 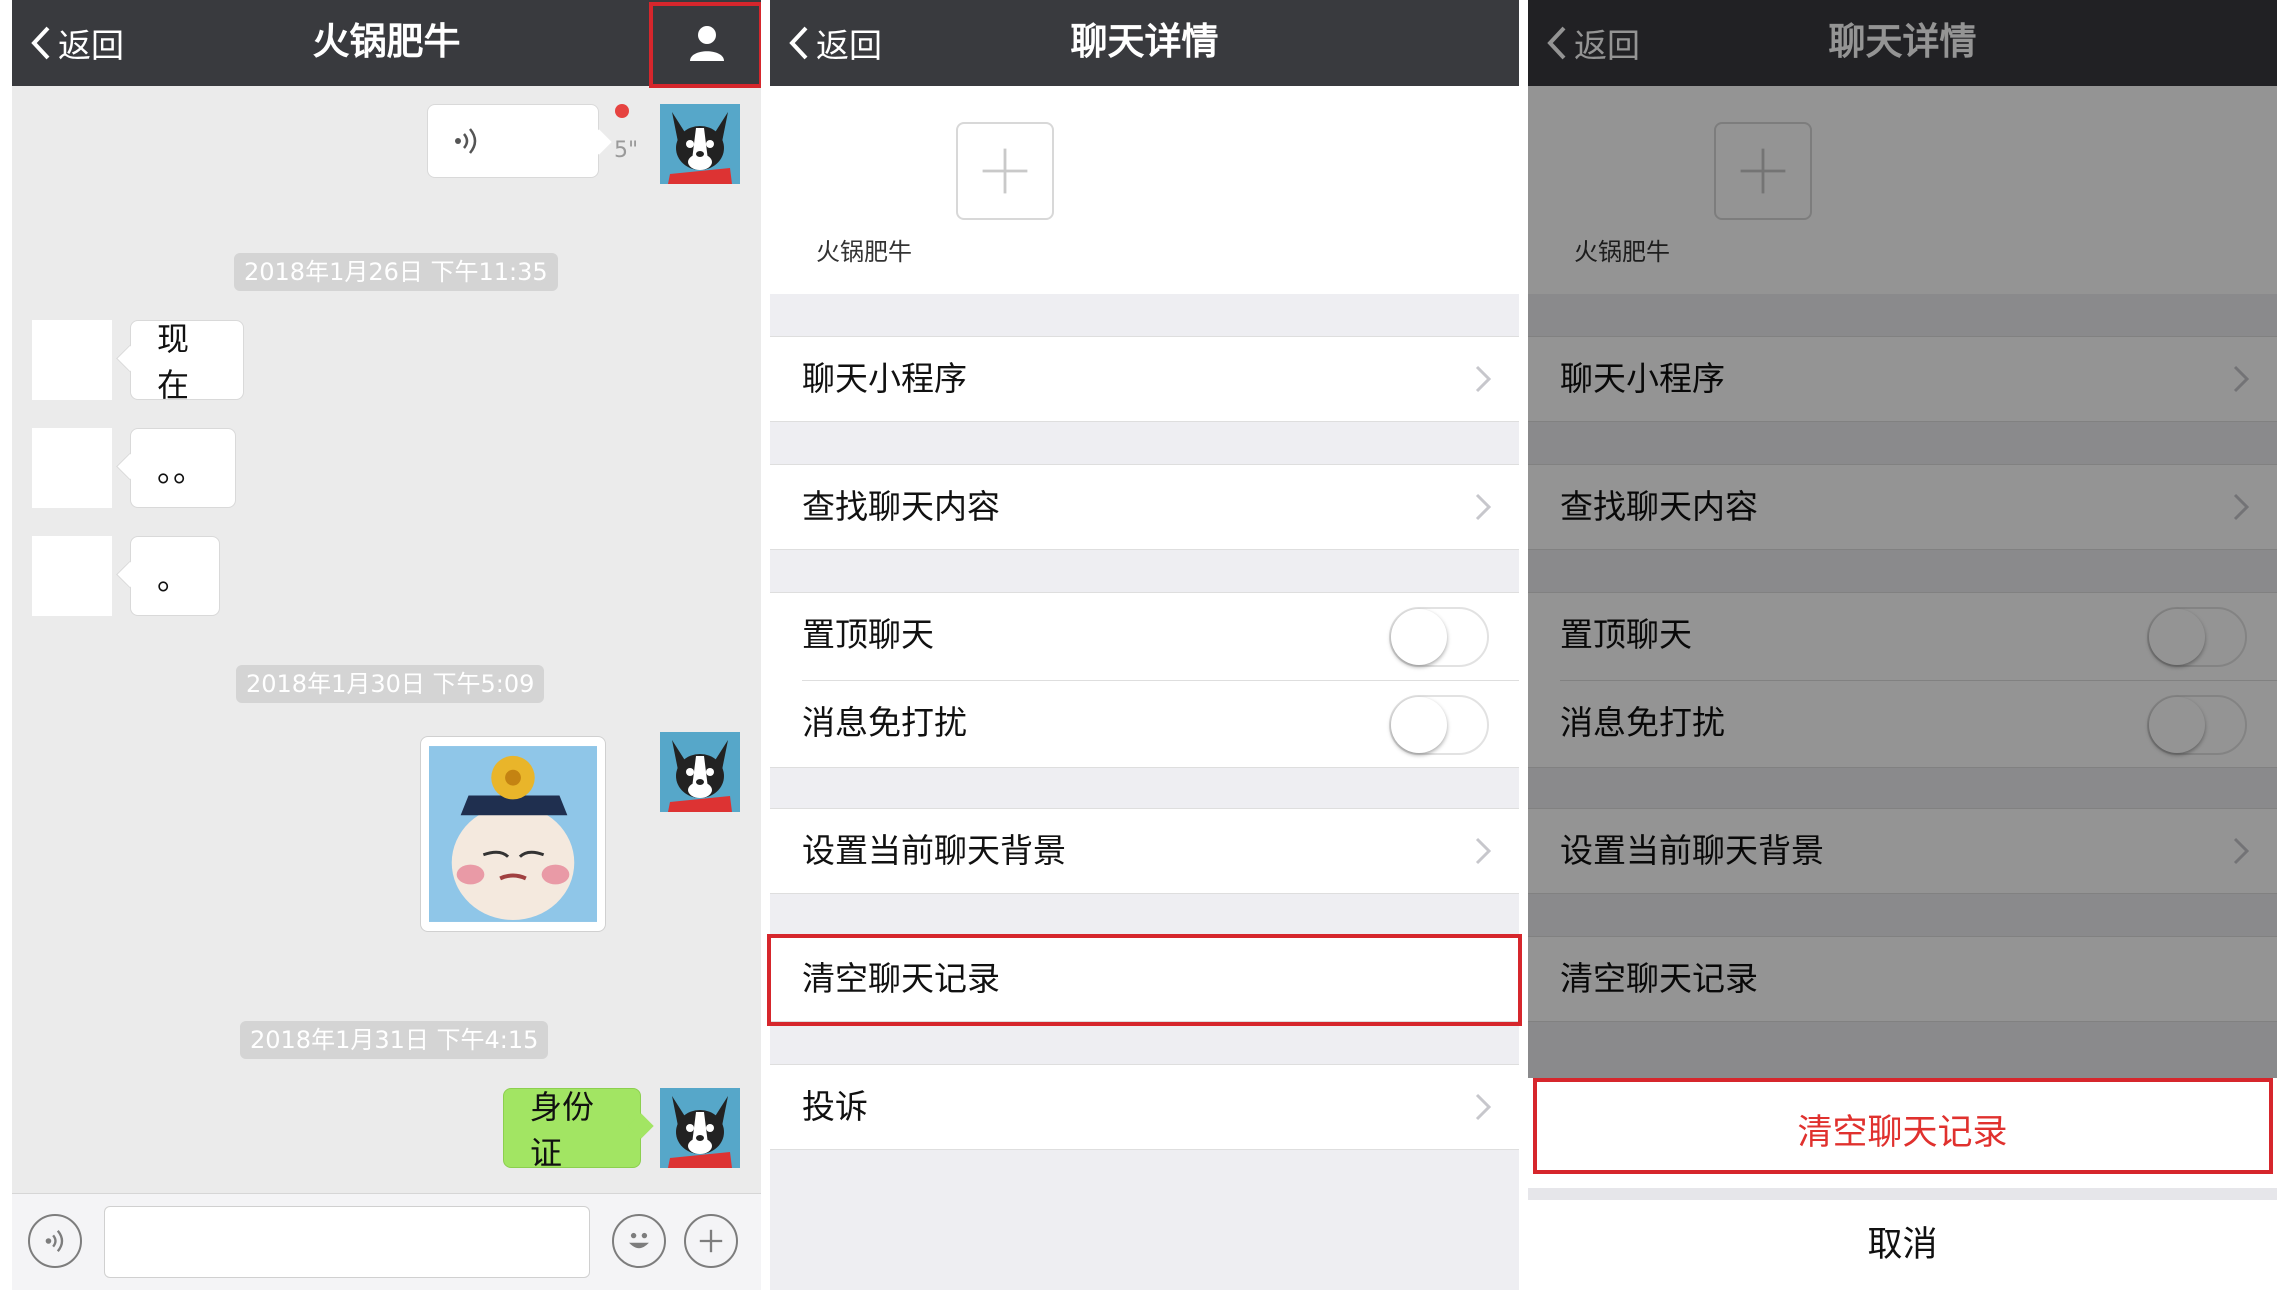 I want to click on row-mini-programs: 聊天小程序, so click(x=1144, y=379).